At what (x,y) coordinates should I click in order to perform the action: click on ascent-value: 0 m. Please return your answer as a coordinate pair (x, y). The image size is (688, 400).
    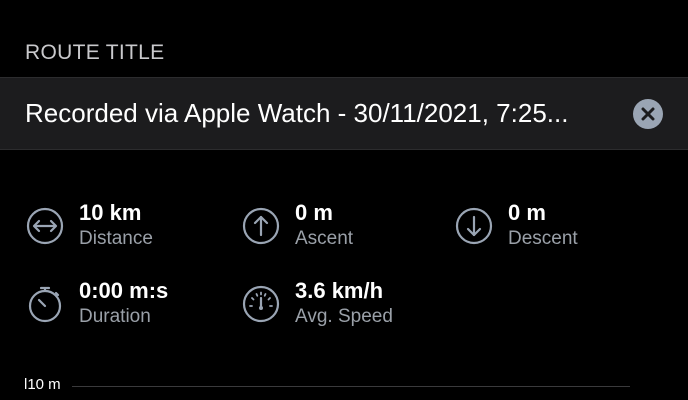
    Looking at the image, I should click on (314, 212).